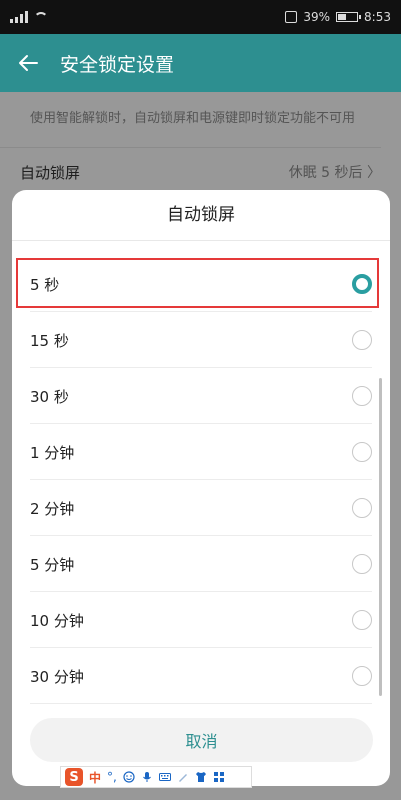 Image resolution: width=401 pixels, height=800 pixels. What do you see at coordinates (156, 777) in the screenshot?
I see `ime-toolbar: S 中 °,` at bounding box center [156, 777].